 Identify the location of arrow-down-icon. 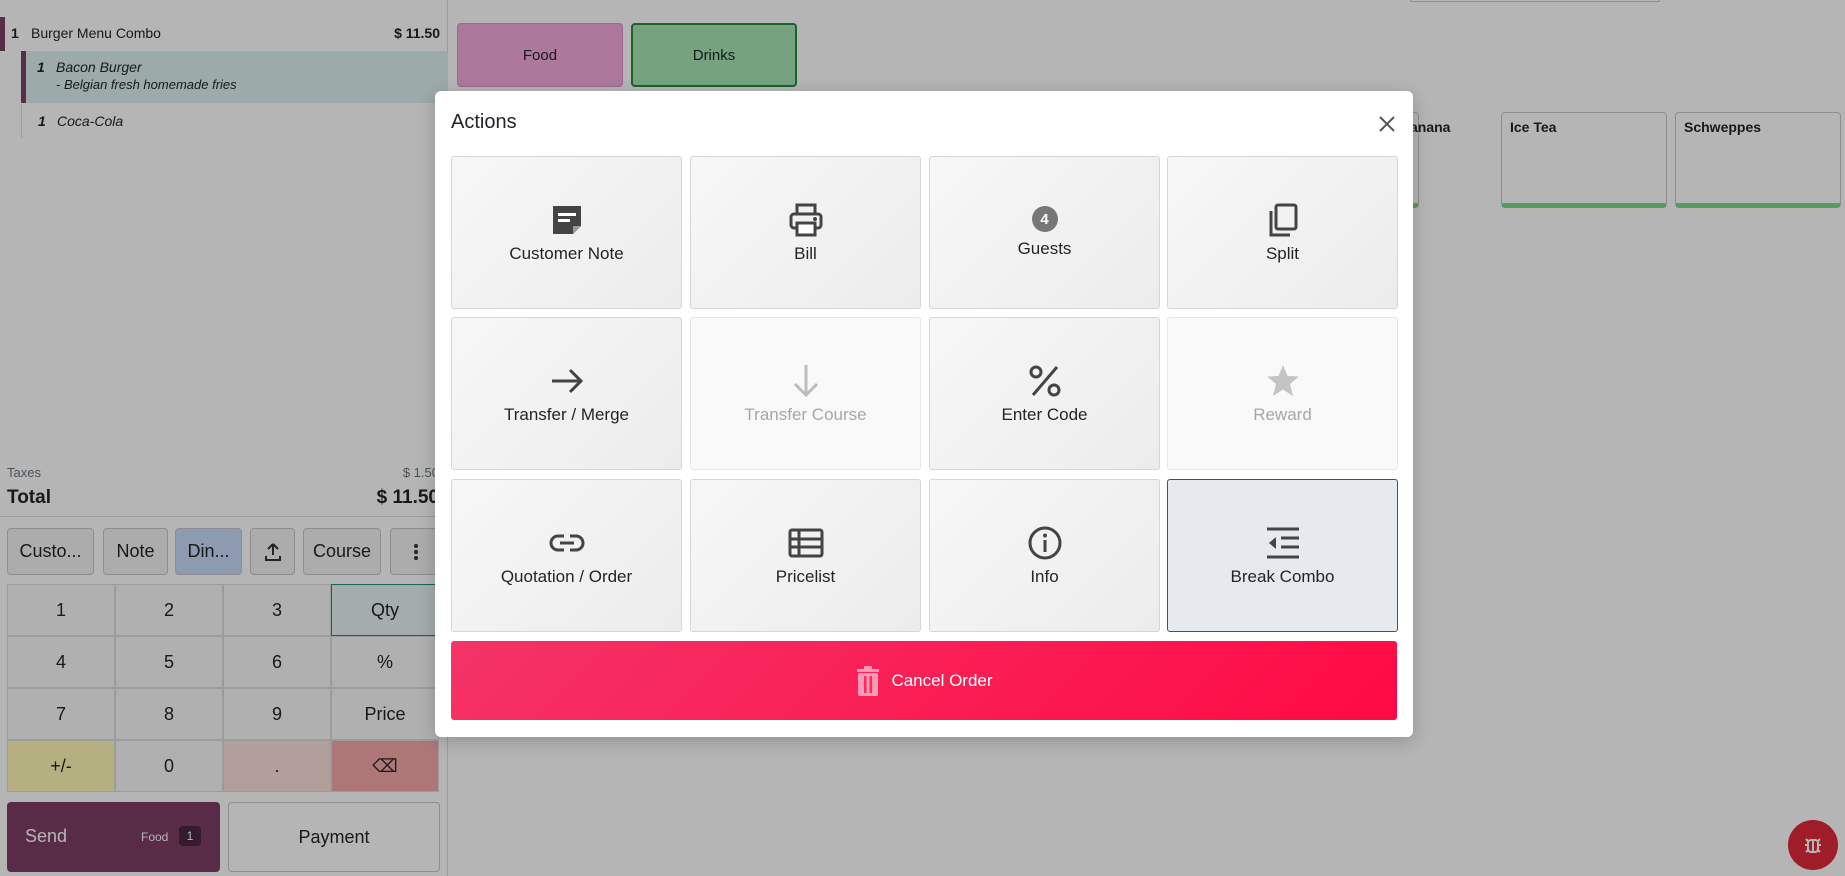
(805, 380).